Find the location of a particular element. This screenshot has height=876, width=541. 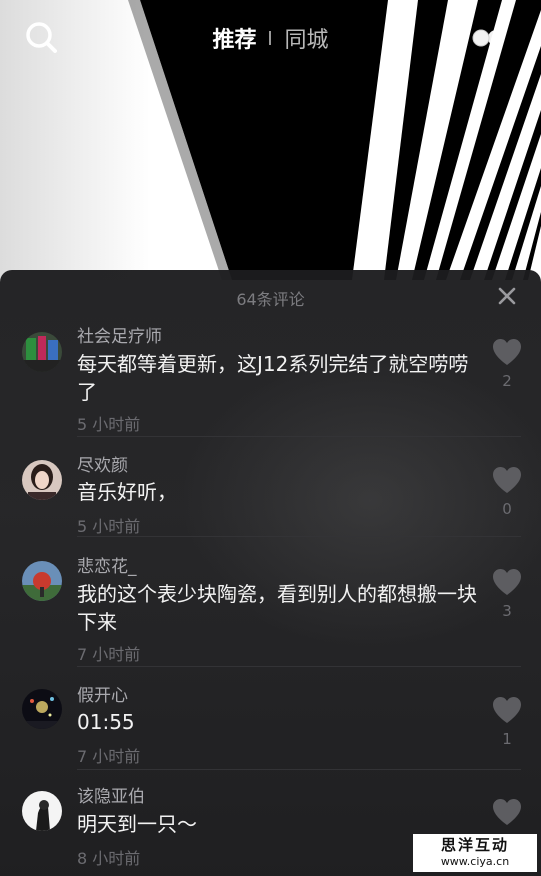

like-count: 2 is located at coordinates (507, 381).